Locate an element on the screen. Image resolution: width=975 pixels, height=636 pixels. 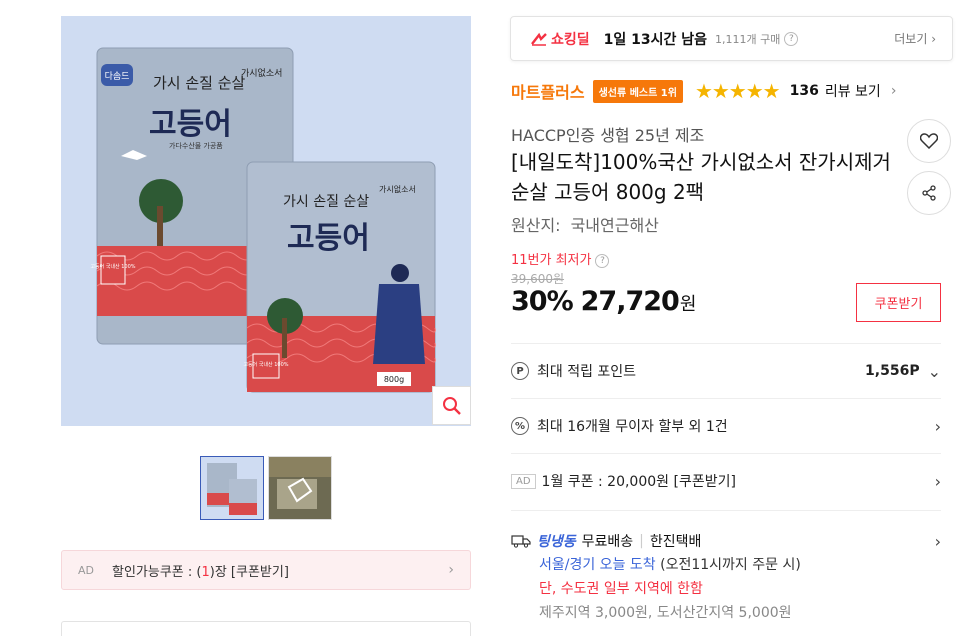
deal-more-link: 더보기 › is located at coordinates (915, 38).